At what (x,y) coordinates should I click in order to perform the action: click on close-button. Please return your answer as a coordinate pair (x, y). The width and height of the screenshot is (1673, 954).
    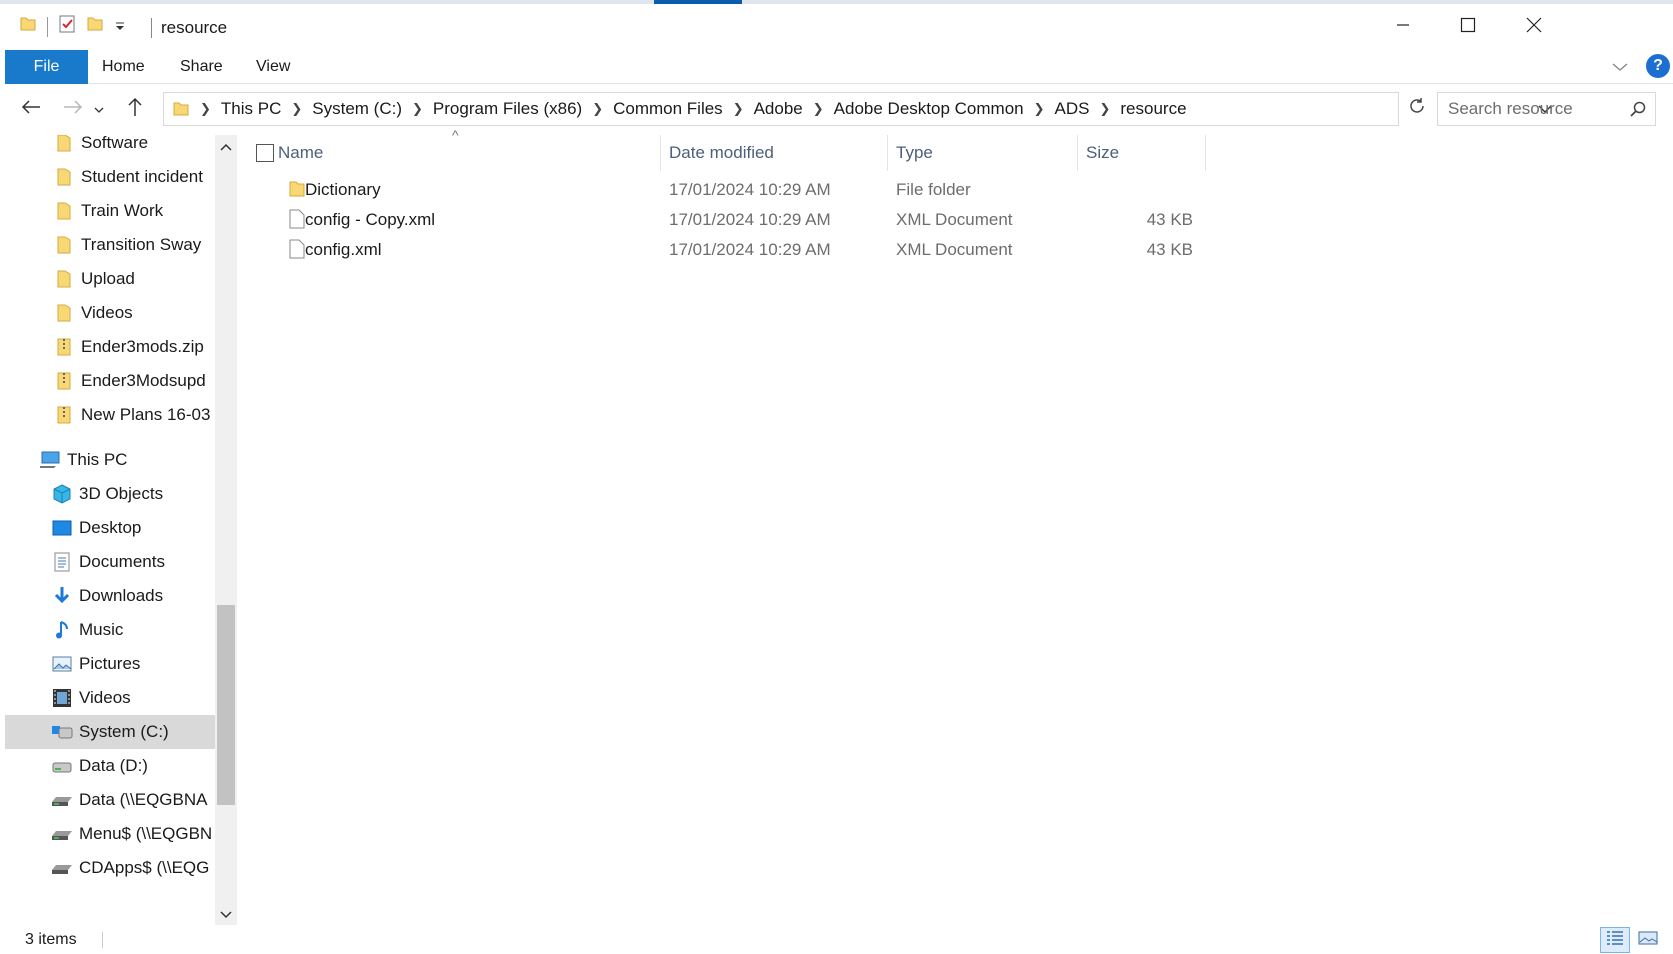
    Looking at the image, I should click on (1534, 27).